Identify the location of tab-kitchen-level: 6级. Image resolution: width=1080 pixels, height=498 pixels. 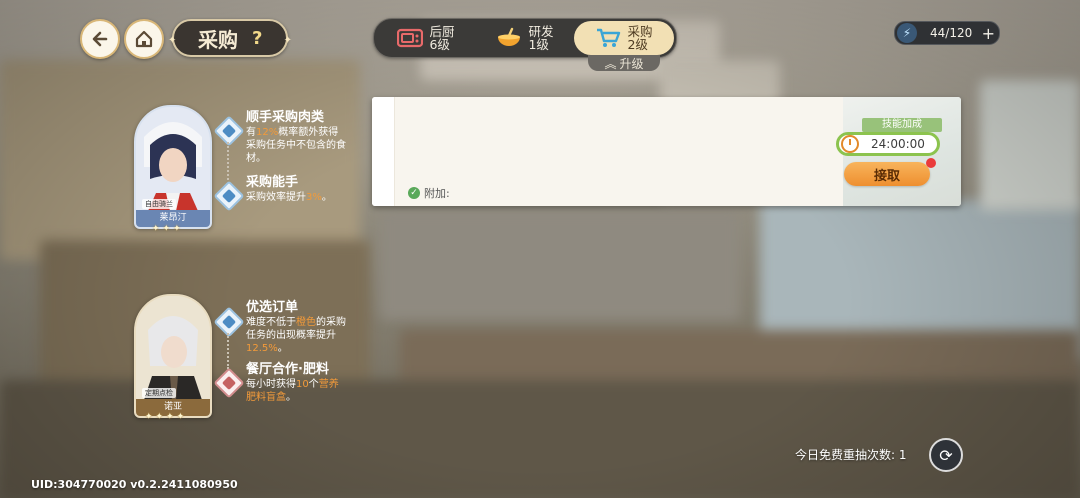
(439, 44).